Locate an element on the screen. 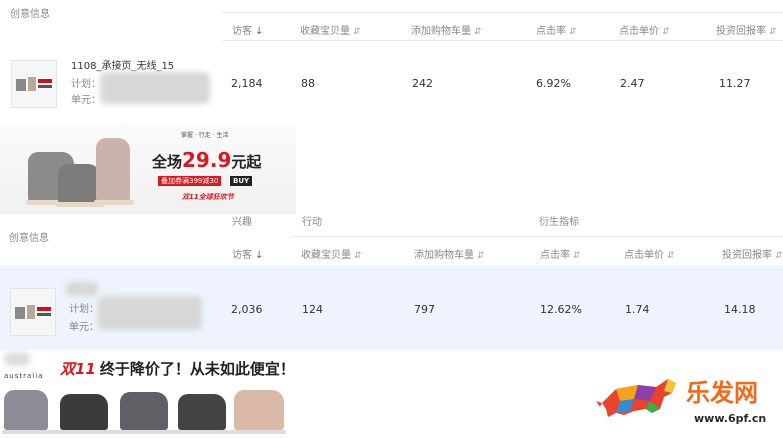  pink-boot-image is located at coordinates (113, 170).